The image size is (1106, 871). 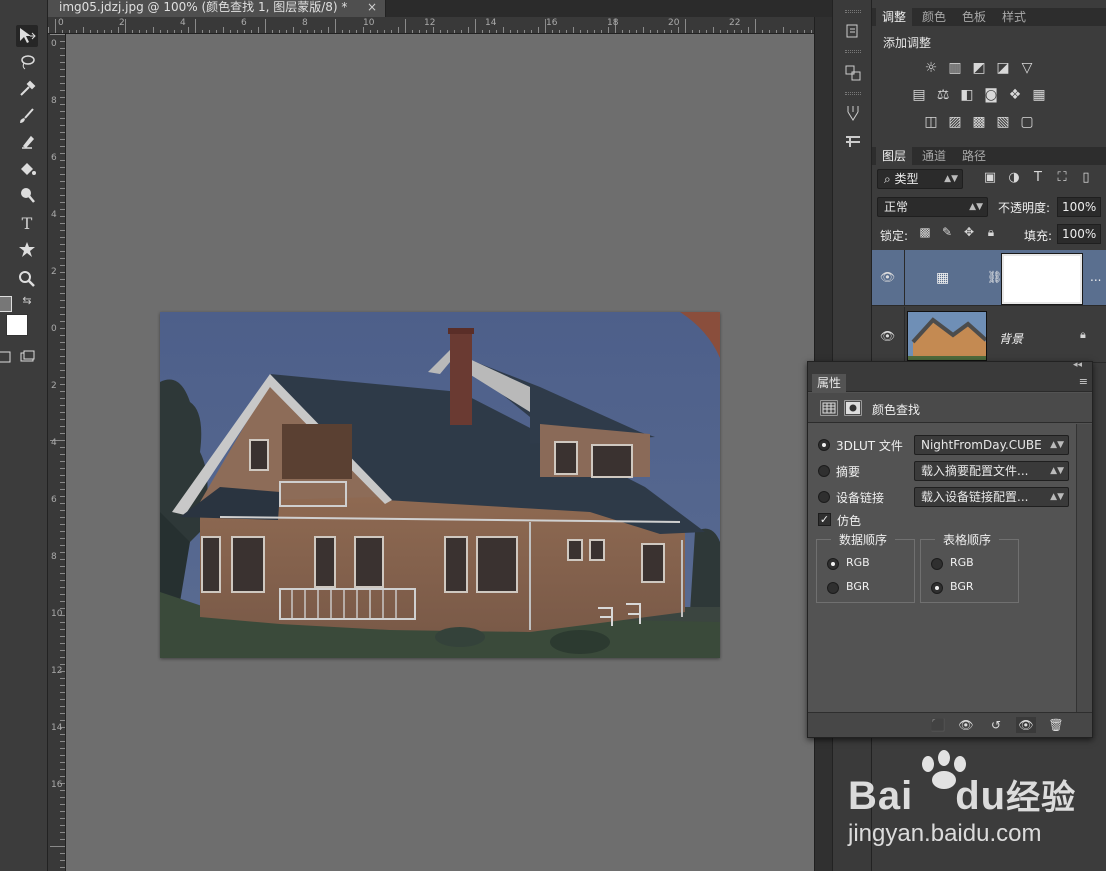 I want to click on 3dlut-radio, so click(x=824, y=445).